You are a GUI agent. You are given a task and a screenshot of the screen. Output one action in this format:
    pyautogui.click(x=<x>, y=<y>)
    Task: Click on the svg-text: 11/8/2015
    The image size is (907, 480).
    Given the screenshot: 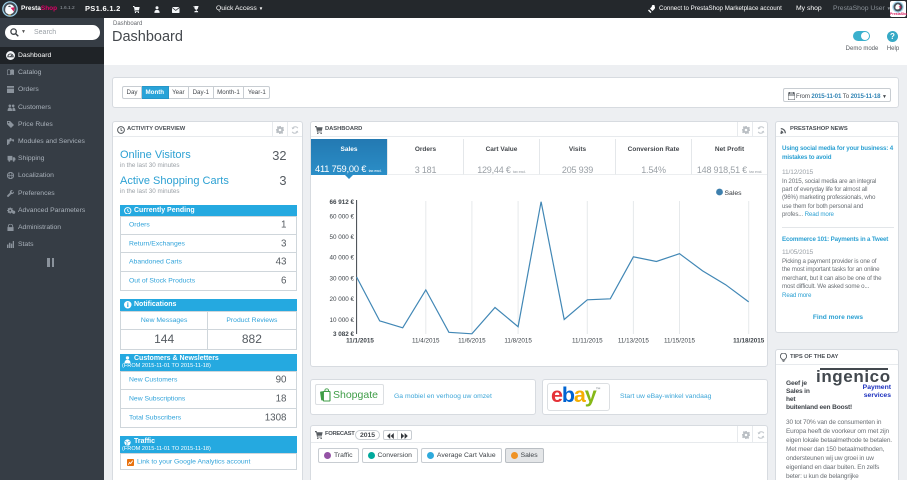 What is the action you would take?
    pyautogui.click(x=518, y=341)
    